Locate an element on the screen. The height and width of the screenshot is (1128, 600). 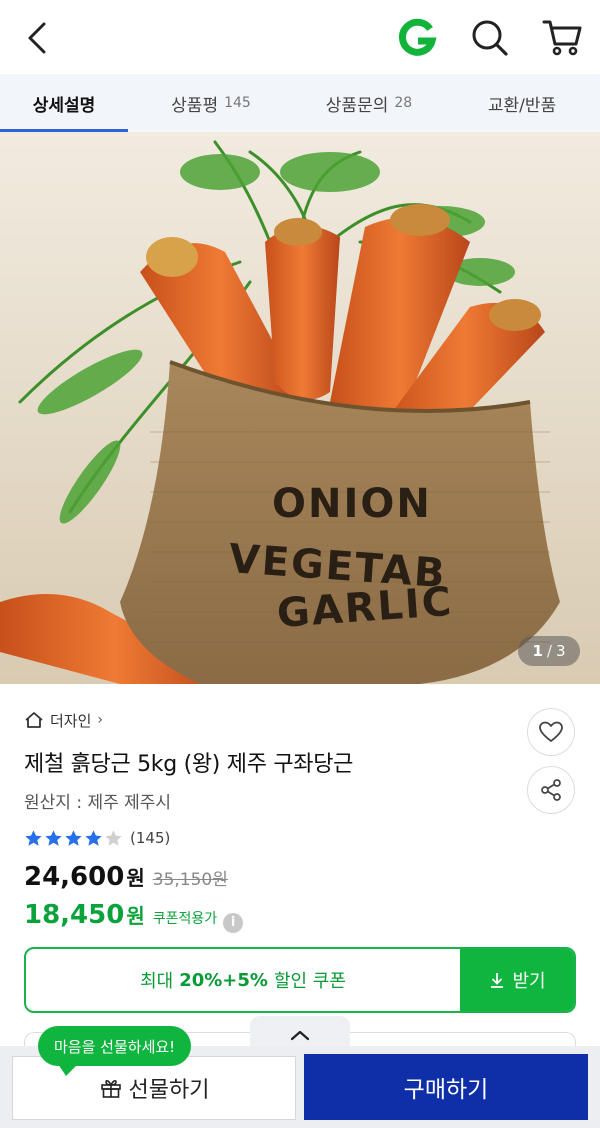
g-logo-button is located at coordinates (417, 38).